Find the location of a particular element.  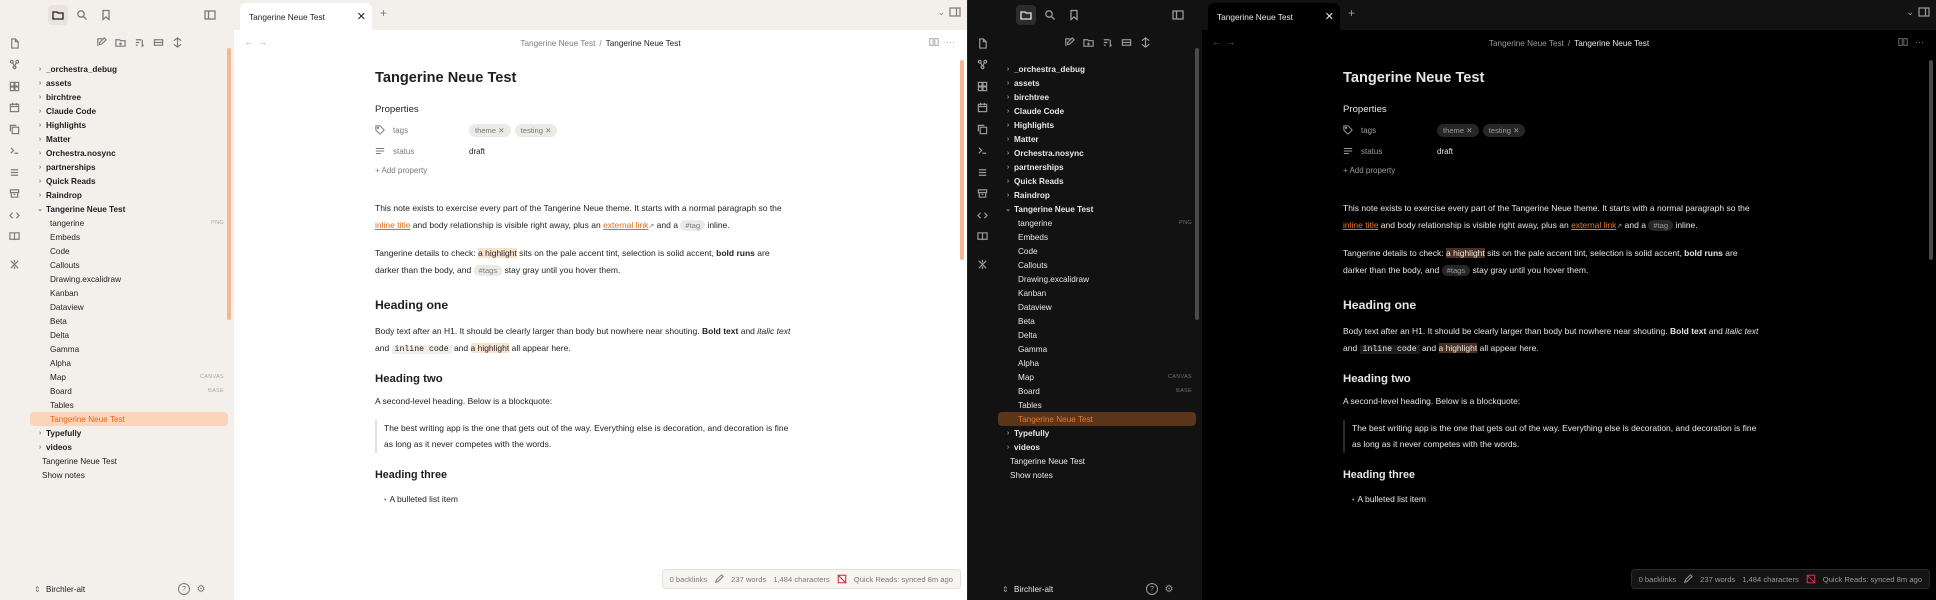

right-sidebar-toggle-icon is located at coordinates (955, 13).